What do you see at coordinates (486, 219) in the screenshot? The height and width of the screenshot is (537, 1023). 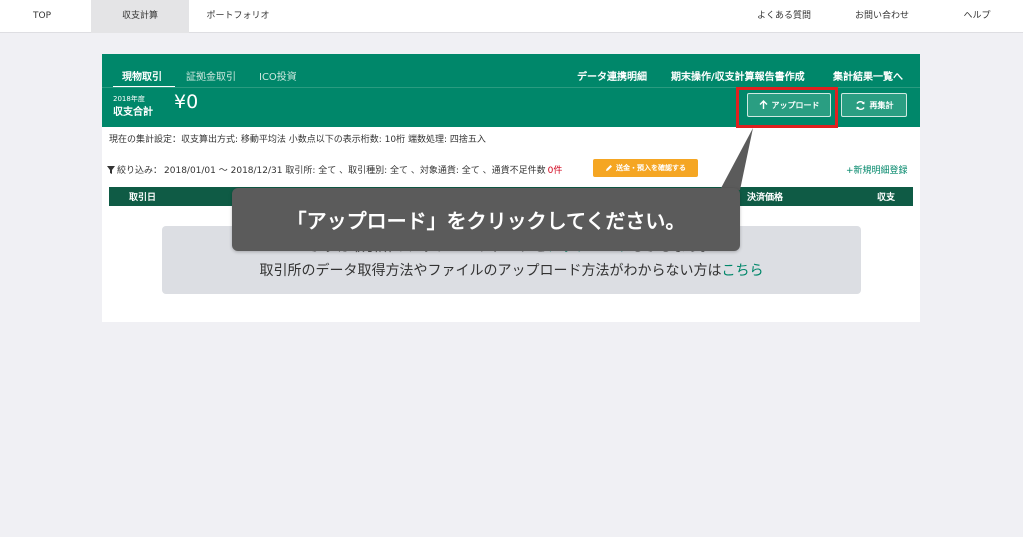 I see `instruction-tooltip: 「アップロード」をクリックしてください。` at bounding box center [486, 219].